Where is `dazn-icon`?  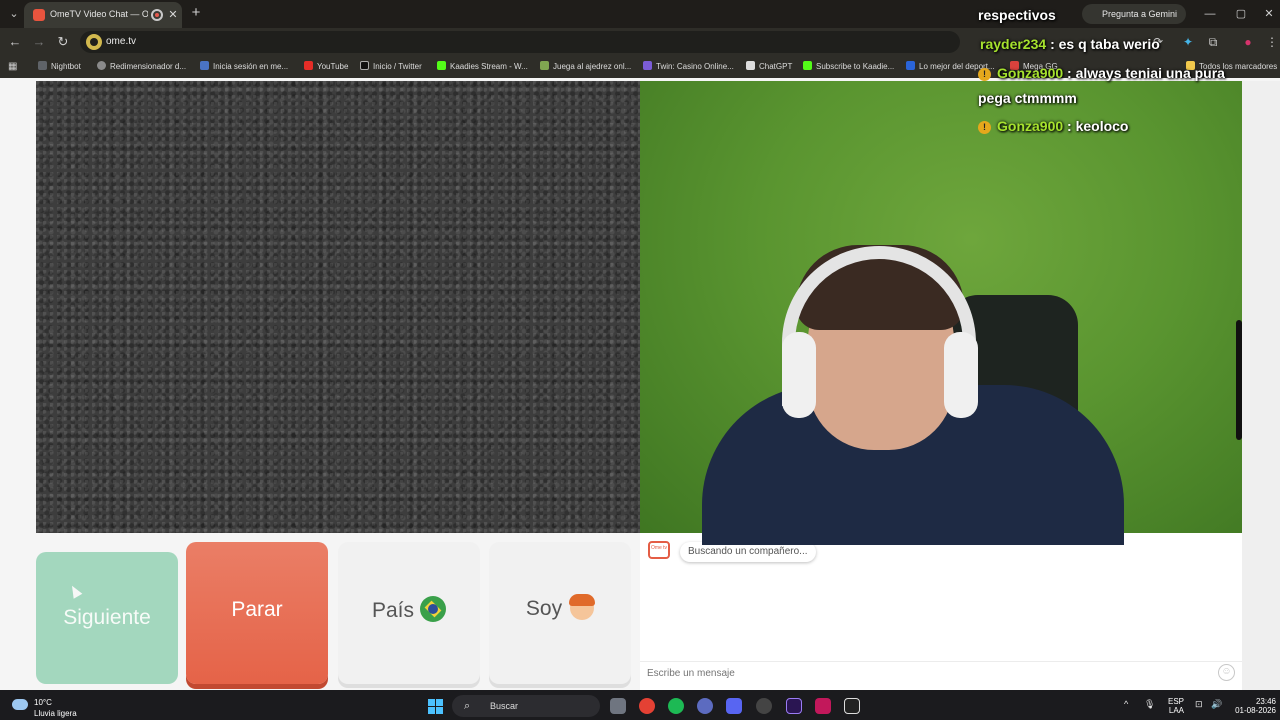
dazn-icon is located at coordinates (910, 65).